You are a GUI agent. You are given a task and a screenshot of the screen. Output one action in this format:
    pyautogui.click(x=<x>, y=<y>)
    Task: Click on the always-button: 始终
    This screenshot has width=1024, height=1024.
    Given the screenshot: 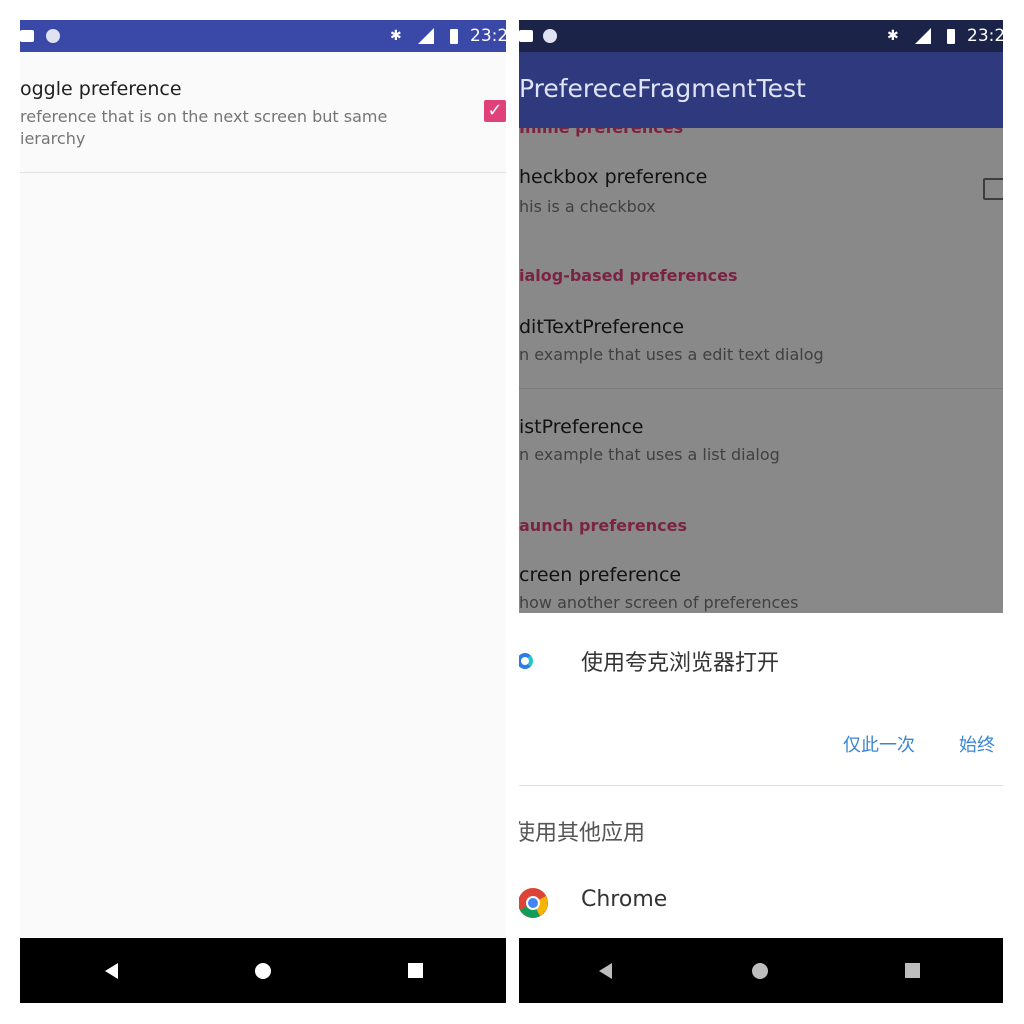 What is the action you would take?
    pyautogui.click(x=977, y=744)
    